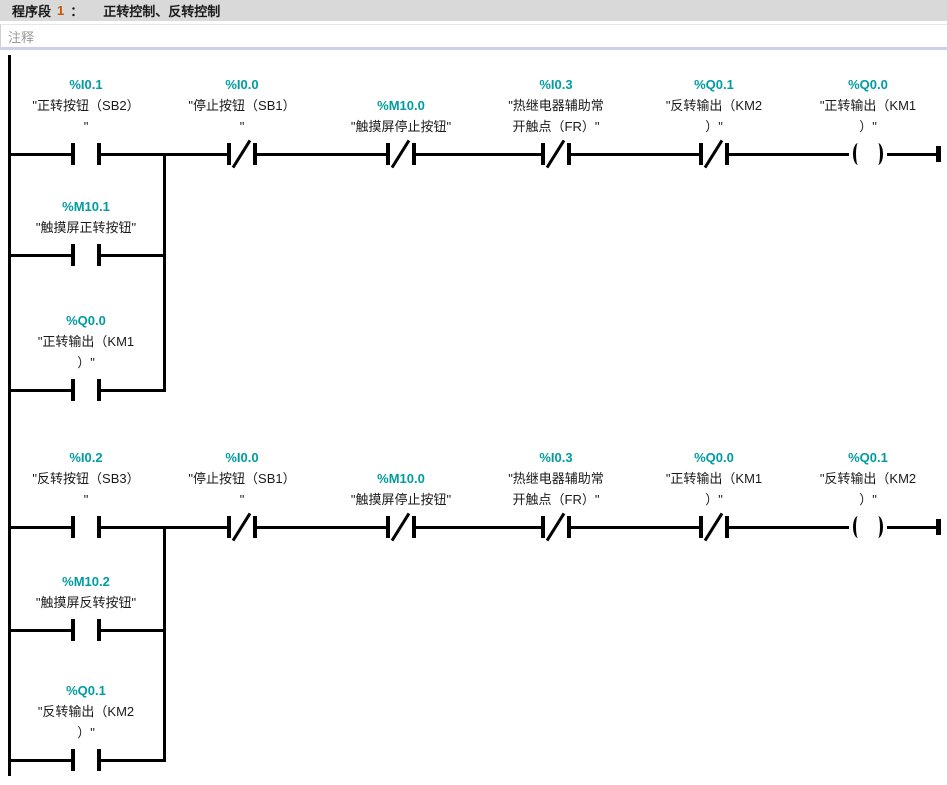  Describe the element at coordinates (473, 10) in the screenshot. I see `network-header: 程序段 1 ： 正转控制、反转控制` at that location.